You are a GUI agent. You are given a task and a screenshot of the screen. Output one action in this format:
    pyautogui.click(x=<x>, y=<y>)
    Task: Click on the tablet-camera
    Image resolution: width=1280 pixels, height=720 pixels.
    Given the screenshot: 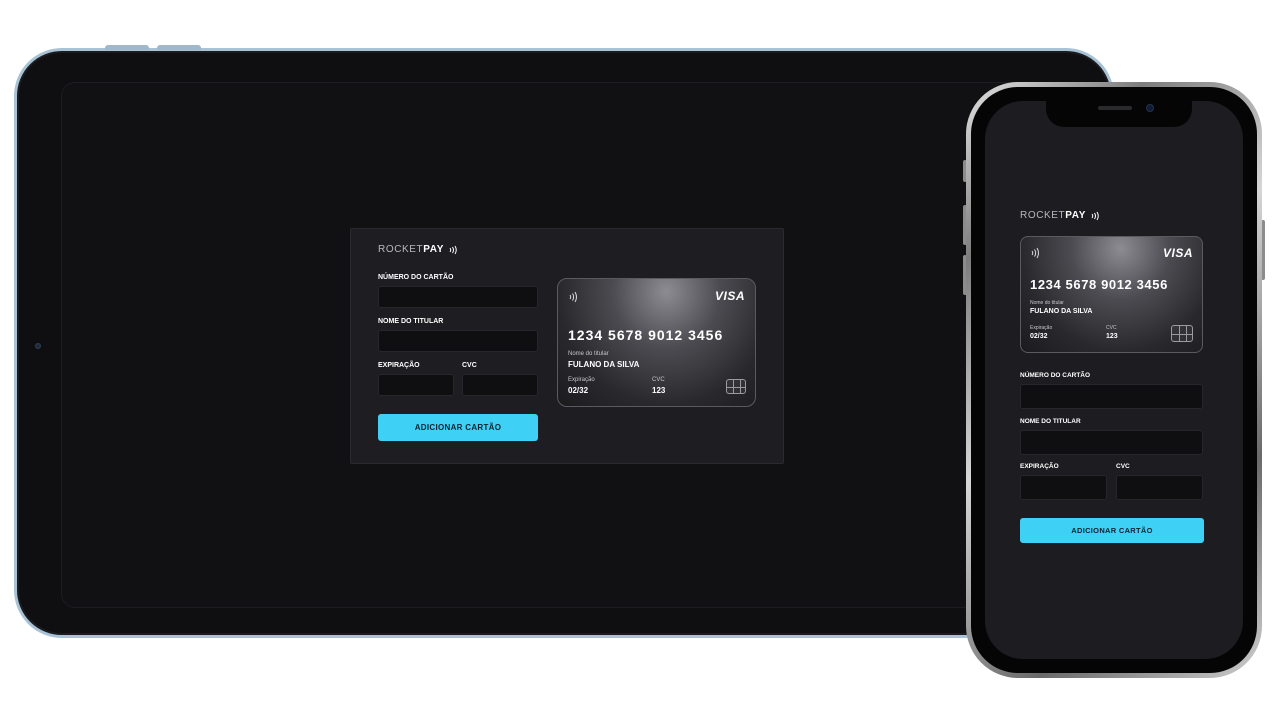 What is the action you would take?
    pyautogui.click(x=38, y=346)
    